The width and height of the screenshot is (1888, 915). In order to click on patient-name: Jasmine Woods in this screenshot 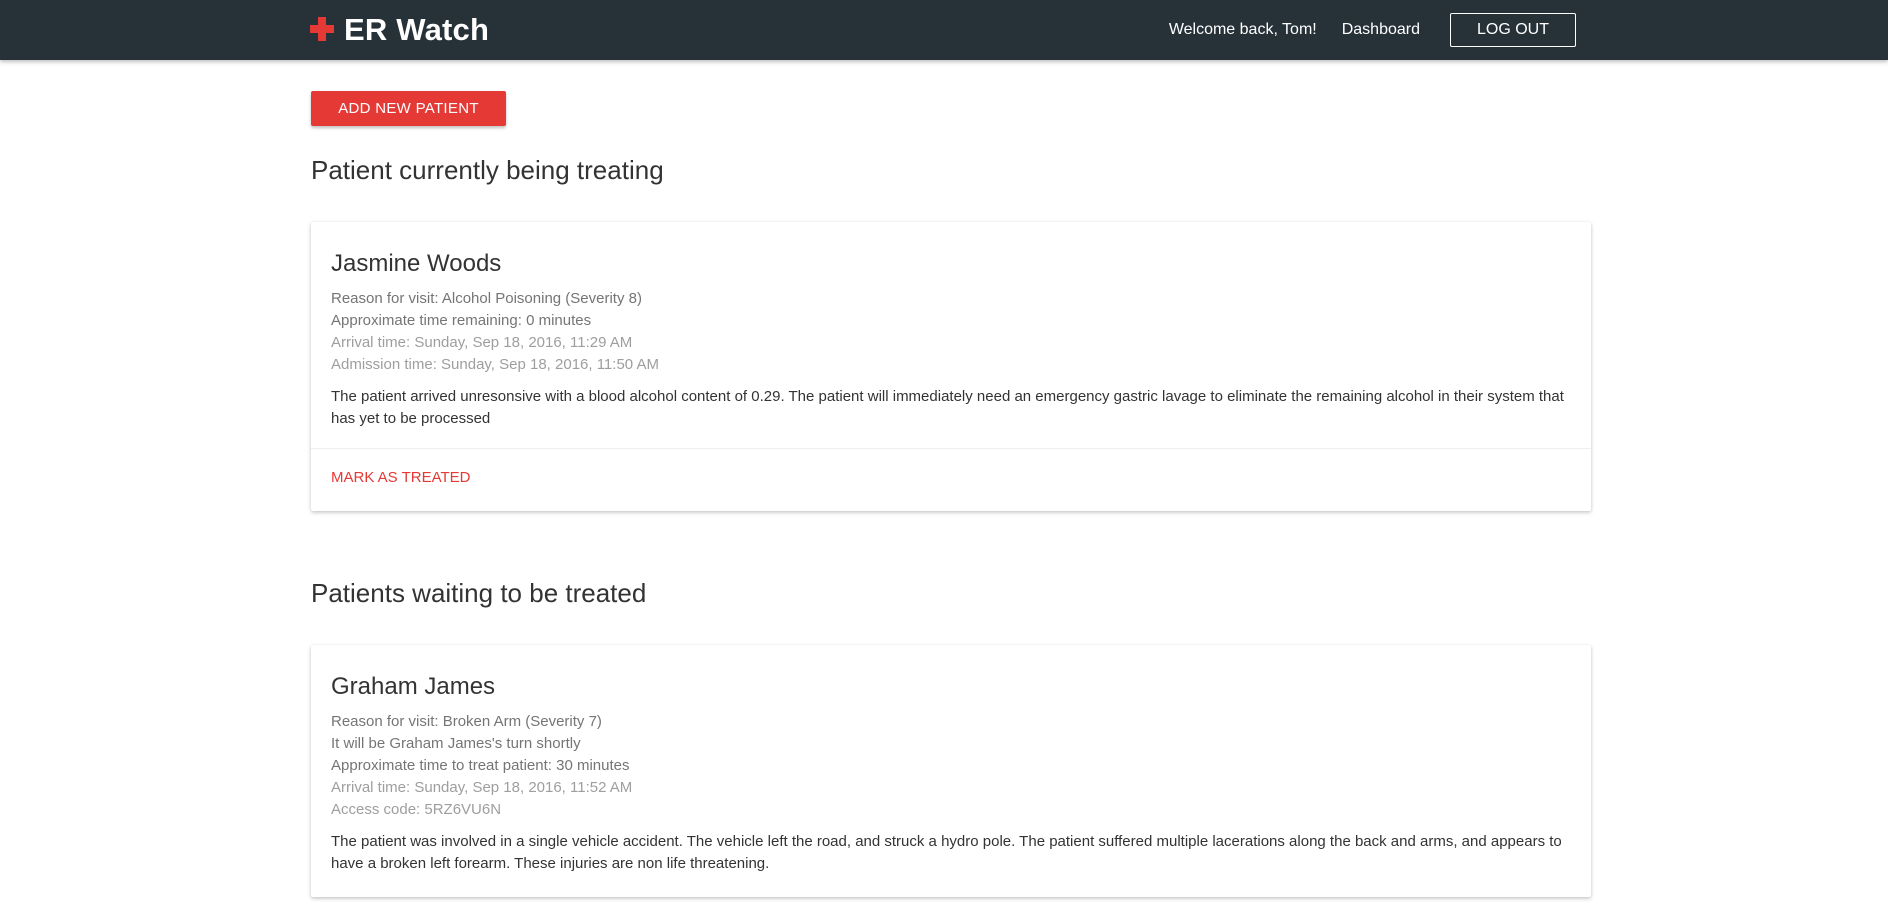, I will do `click(416, 263)`.